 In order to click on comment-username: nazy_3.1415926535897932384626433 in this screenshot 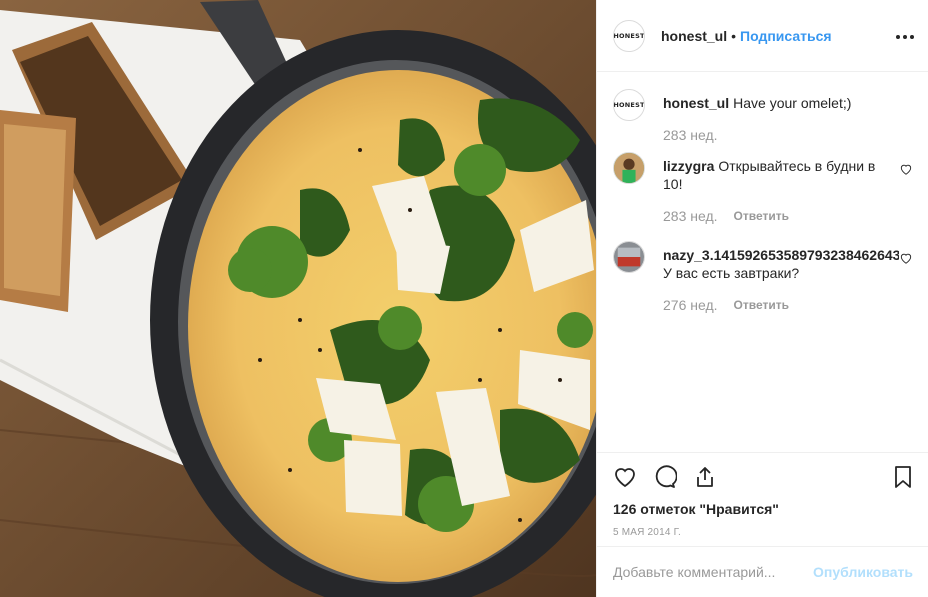, I will do `click(781, 255)`.